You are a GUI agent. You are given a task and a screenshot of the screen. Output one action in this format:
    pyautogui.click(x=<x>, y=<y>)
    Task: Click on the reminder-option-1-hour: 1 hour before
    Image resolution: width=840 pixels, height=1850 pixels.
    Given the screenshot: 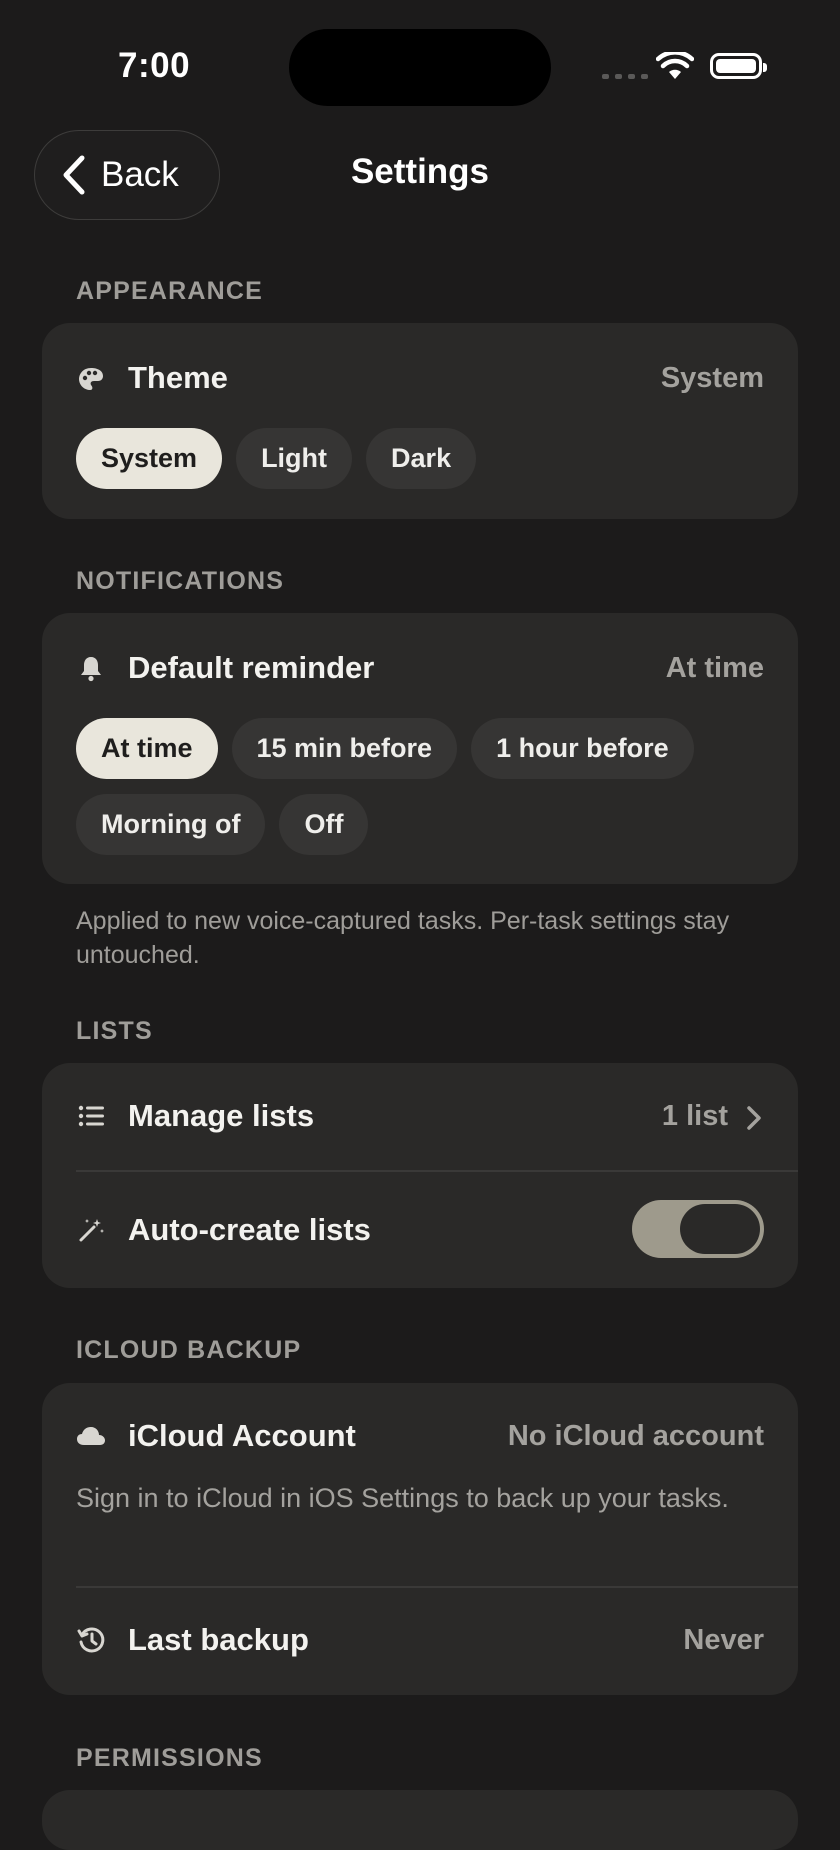 What is the action you would take?
    pyautogui.click(x=582, y=748)
    